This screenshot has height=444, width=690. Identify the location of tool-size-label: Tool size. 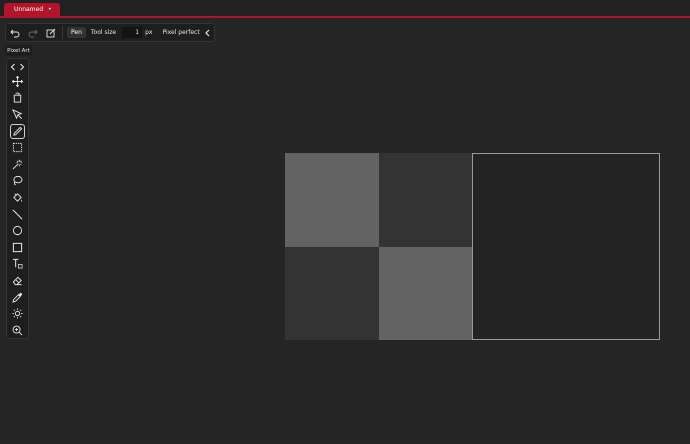
(103, 32).